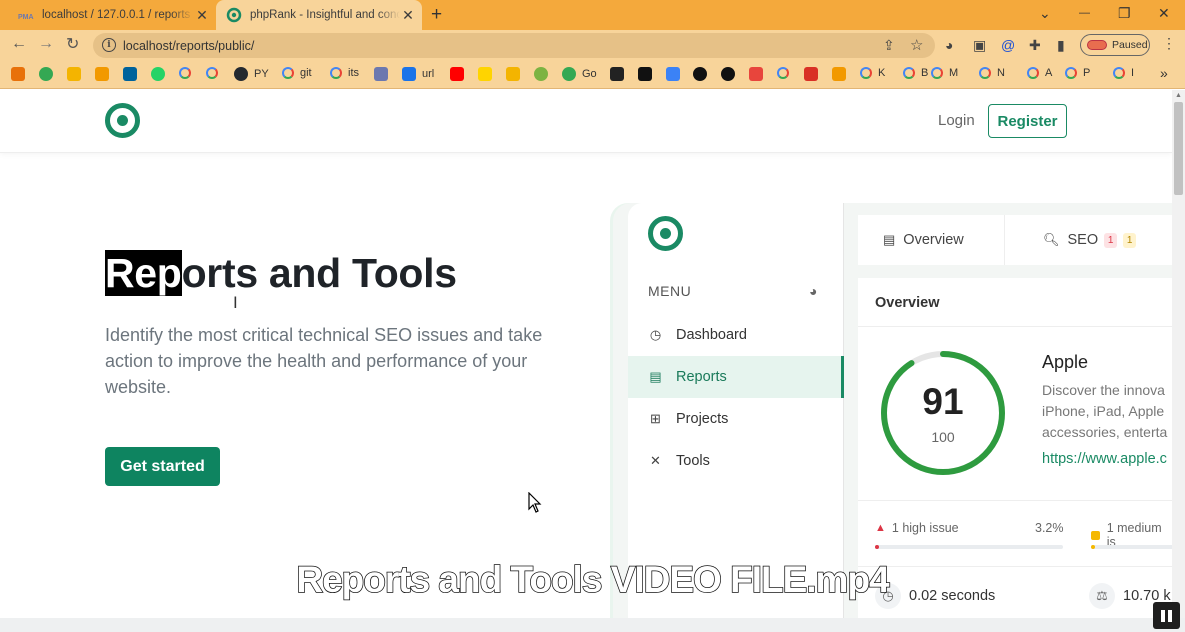  I want to click on bookmark-item: I, so click(1123, 73).